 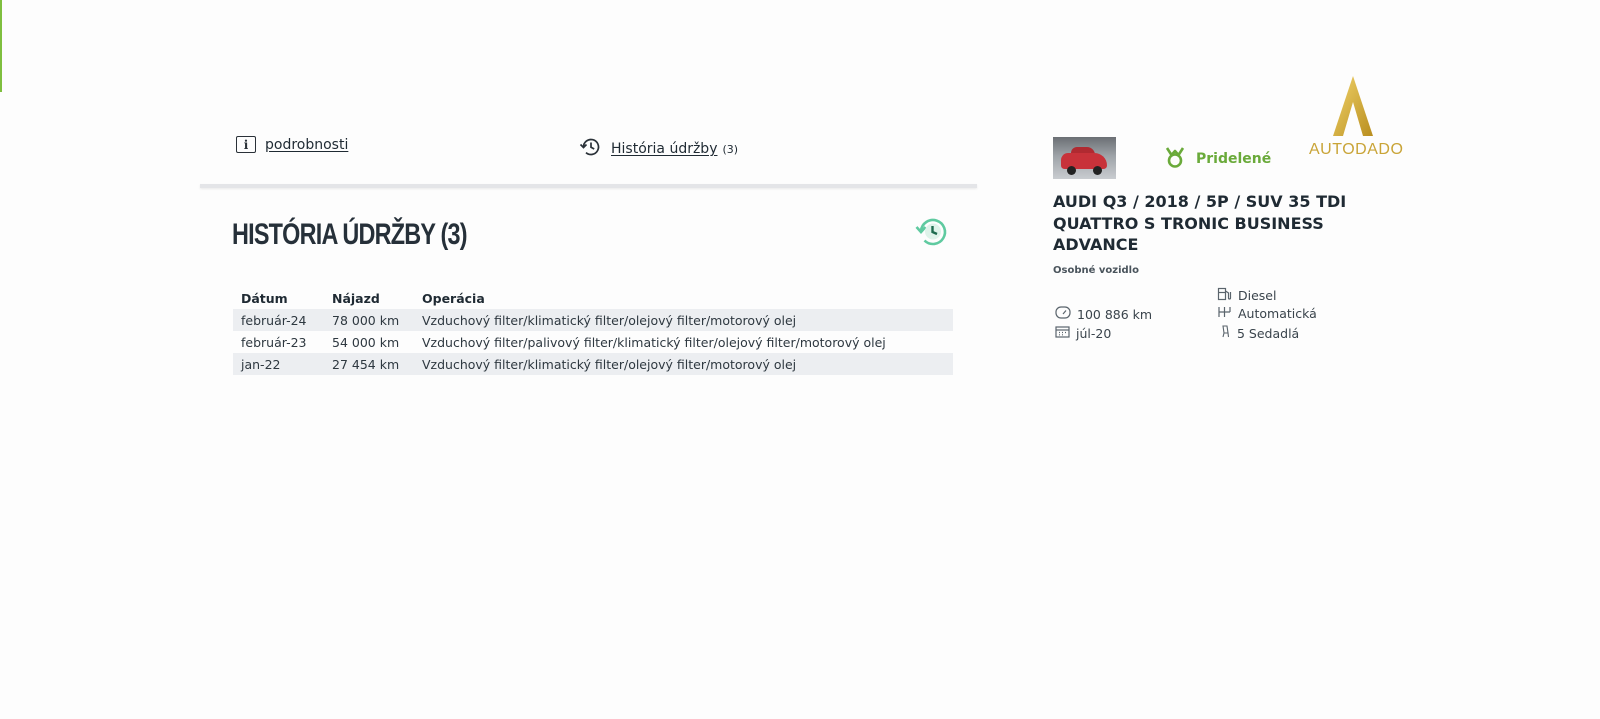 What do you see at coordinates (356, 298) in the screenshot?
I see `column-header-mileage: Nájazd` at bounding box center [356, 298].